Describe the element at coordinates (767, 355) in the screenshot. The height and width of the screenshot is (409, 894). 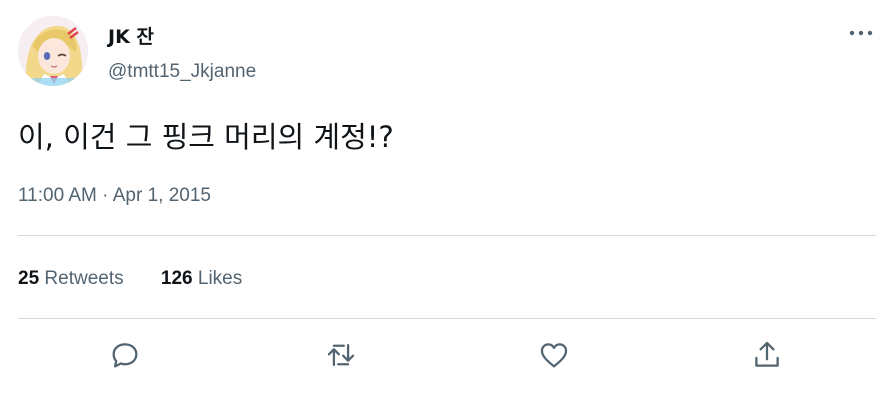
I see `share-icon` at that location.